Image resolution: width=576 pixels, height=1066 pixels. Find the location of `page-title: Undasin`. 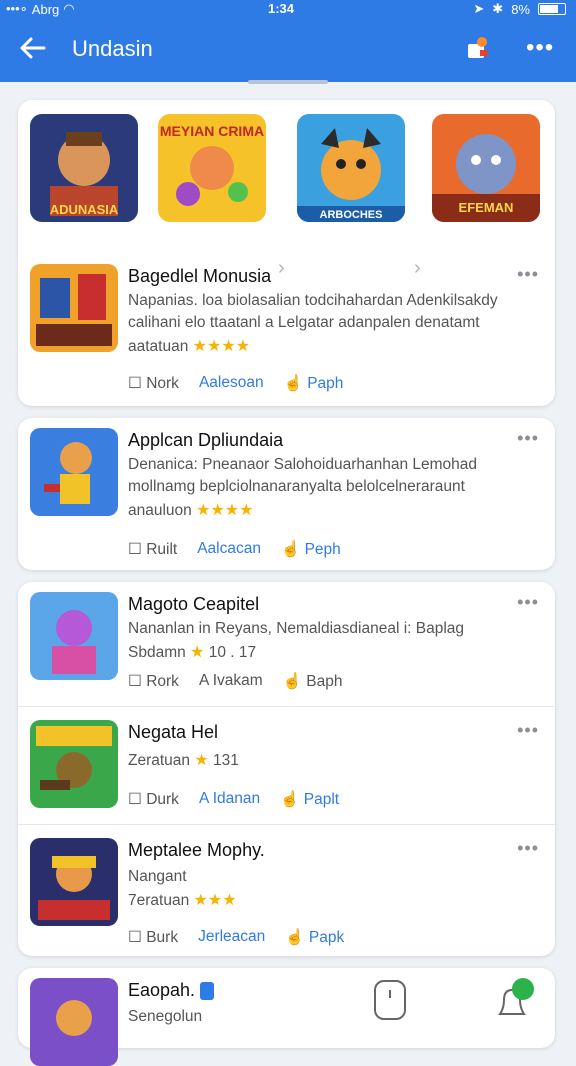

page-title: Undasin is located at coordinates (112, 48).